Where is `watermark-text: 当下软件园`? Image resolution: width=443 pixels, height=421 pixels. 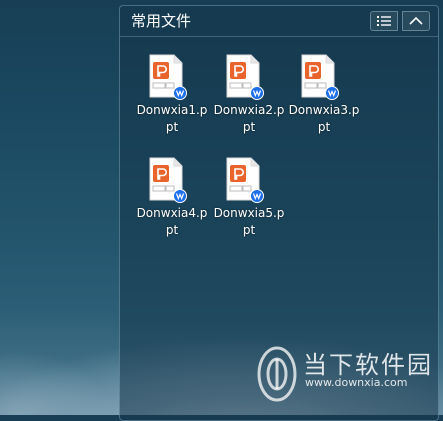
watermark-text: 当下软件园 is located at coordinates (368, 365).